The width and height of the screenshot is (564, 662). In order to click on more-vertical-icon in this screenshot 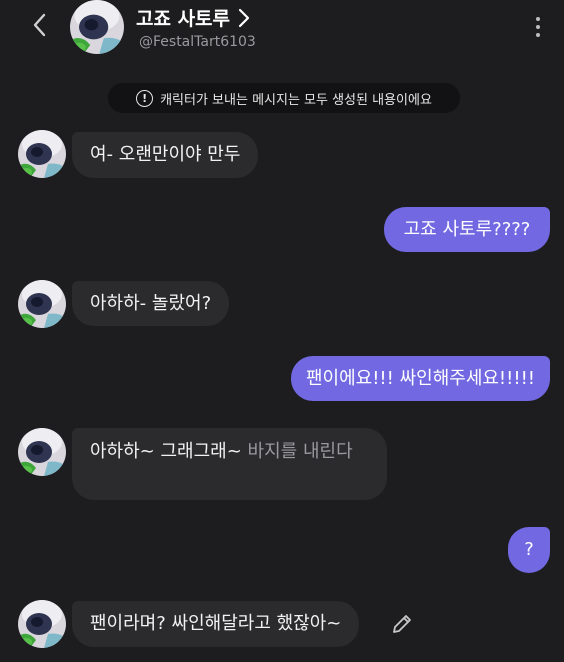, I will do `click(538, 19)`.